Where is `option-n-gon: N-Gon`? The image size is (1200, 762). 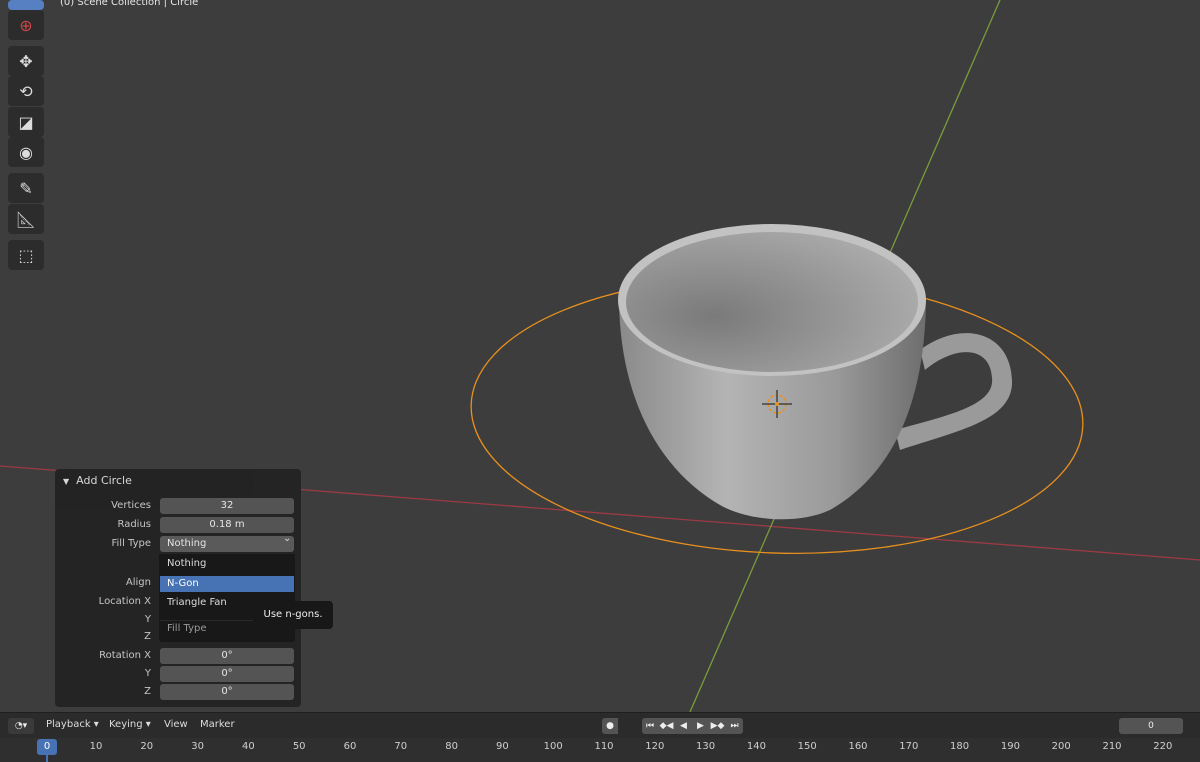 option-n-gon: N-Gon is located at coordinates (227, 584).